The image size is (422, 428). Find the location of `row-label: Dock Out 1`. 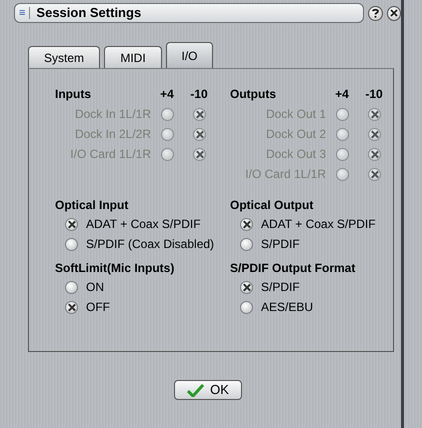

row-label: Dock Out 1 is located at coordinates (295, 114).